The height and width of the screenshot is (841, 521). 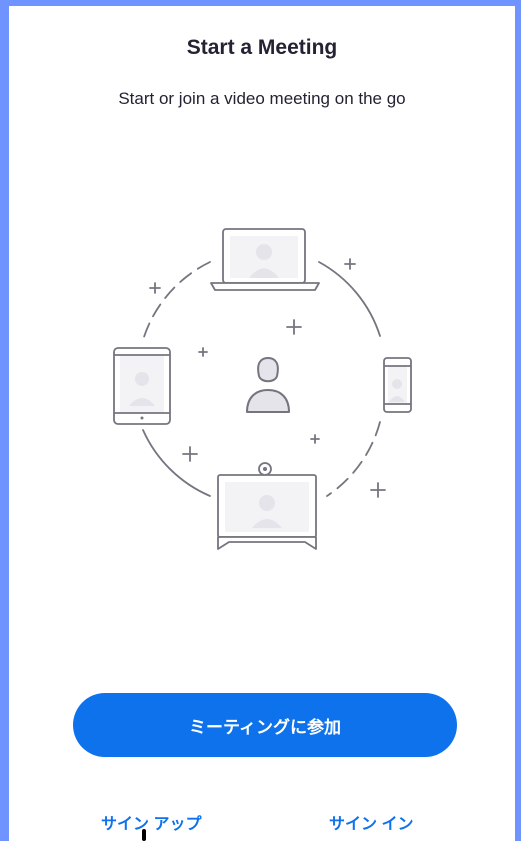 What do you see at coordinates (371, 822) in the screenshot?
I see `sign-in-link: サイン イン` at bounding box center [371, 822].